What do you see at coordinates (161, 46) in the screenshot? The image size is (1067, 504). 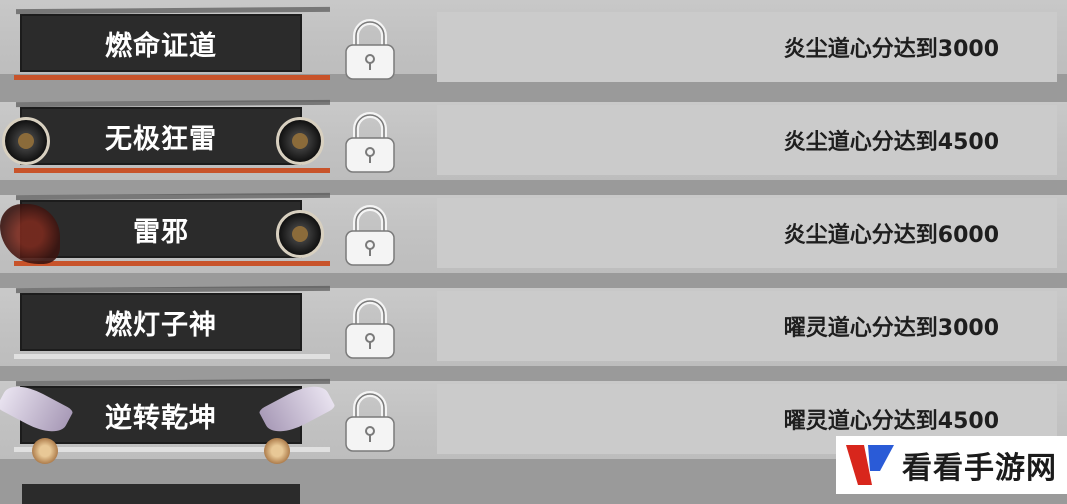 I see `achievement-title: 燃命证道` at bounding box center [161, 46].